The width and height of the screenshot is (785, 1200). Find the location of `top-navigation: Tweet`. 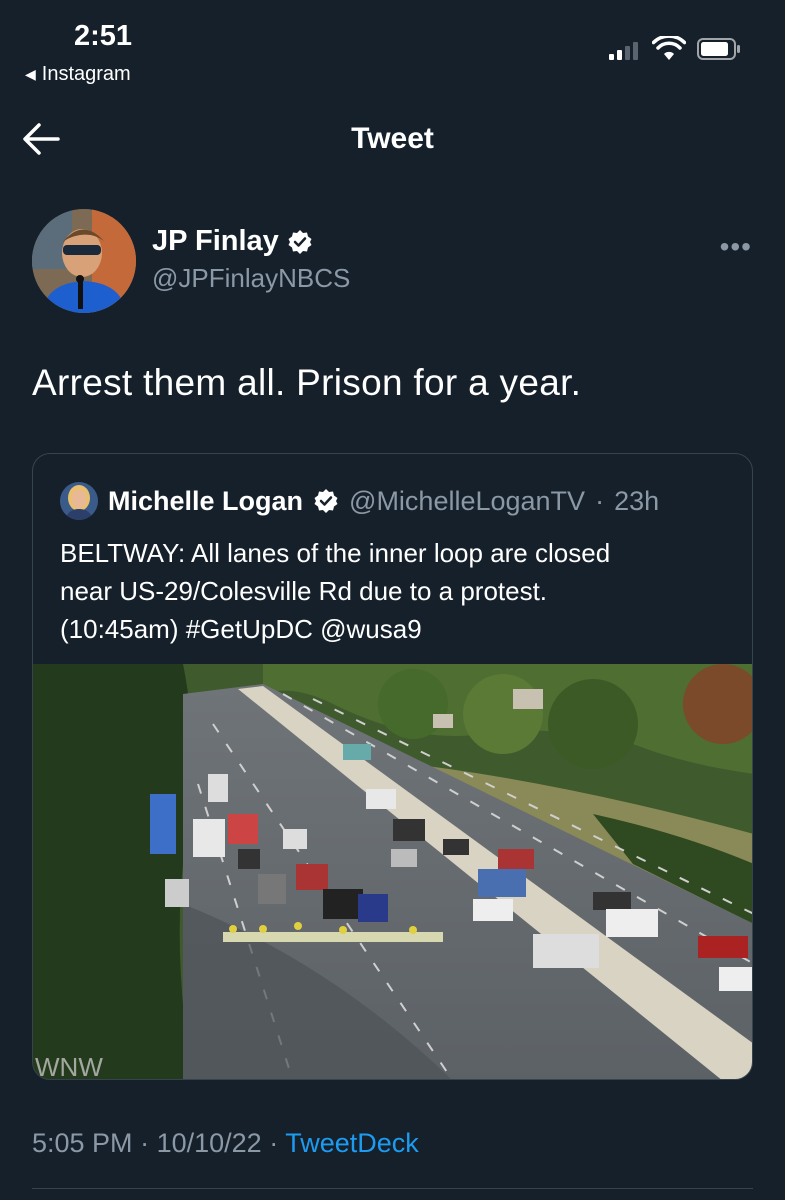

top-navigation: Tweet is located at coordinates (392, 139).